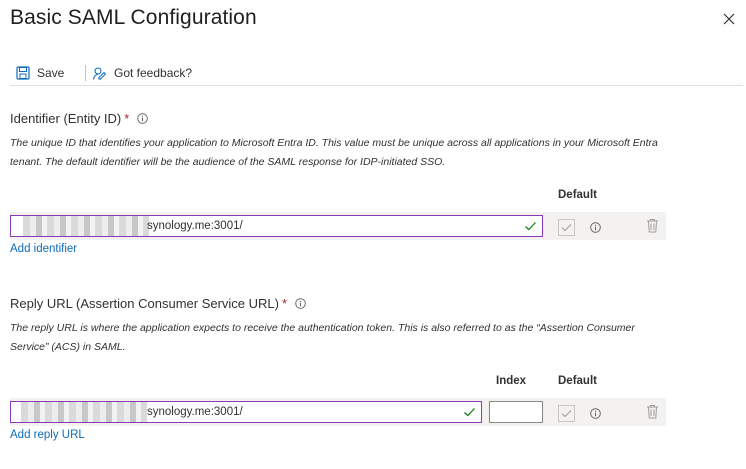 The image size is (746, 469). I want to click on identifier-default-checkbox, so click(566, 227).